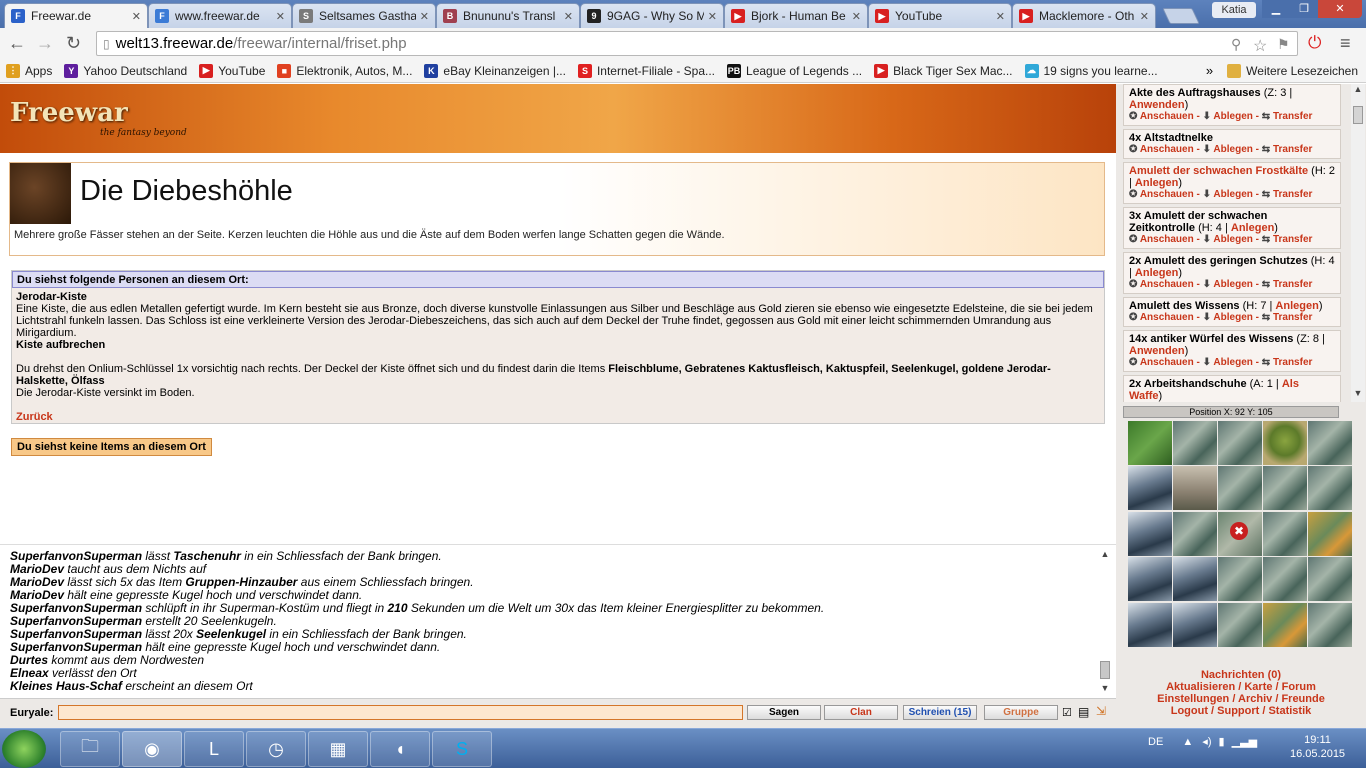 The height and width of the screenshot is (768, 1366). I want to click on checkbox-icon: ☑, so click(1067, 712).